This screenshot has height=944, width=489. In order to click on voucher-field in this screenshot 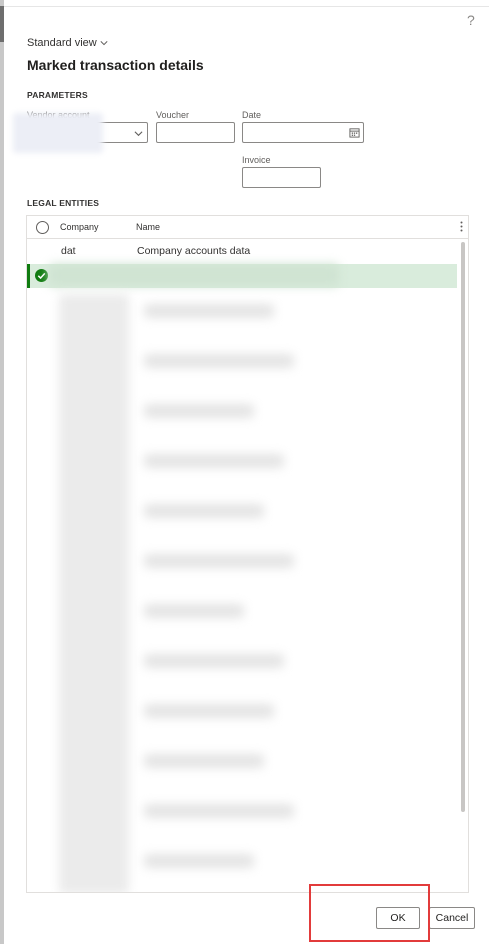, I will do `click(195, 132)`.